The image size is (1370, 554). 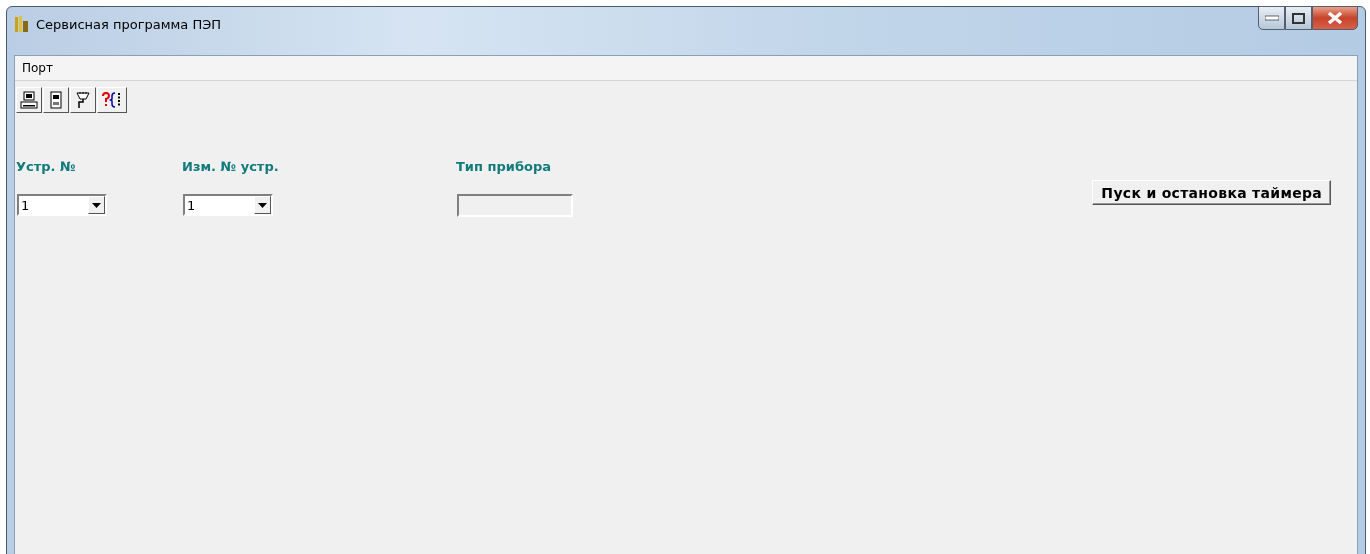 I want to click on timer-button: Пуск и остановка таймера, so click(x=1211, y=192).